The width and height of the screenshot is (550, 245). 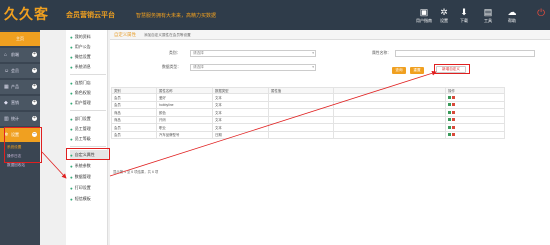 I want to click on sidebar-item-members: ☺ 会员 +, so click(x=20, y=71).